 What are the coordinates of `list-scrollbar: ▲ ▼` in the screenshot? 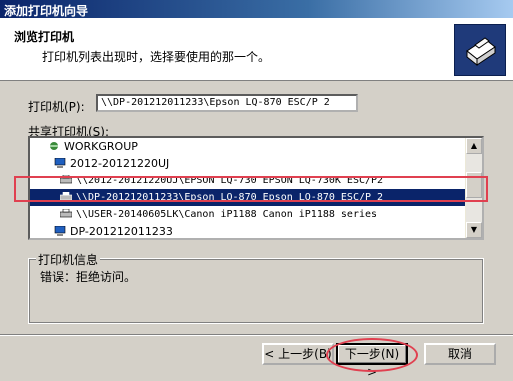 It's located at (473, 188).